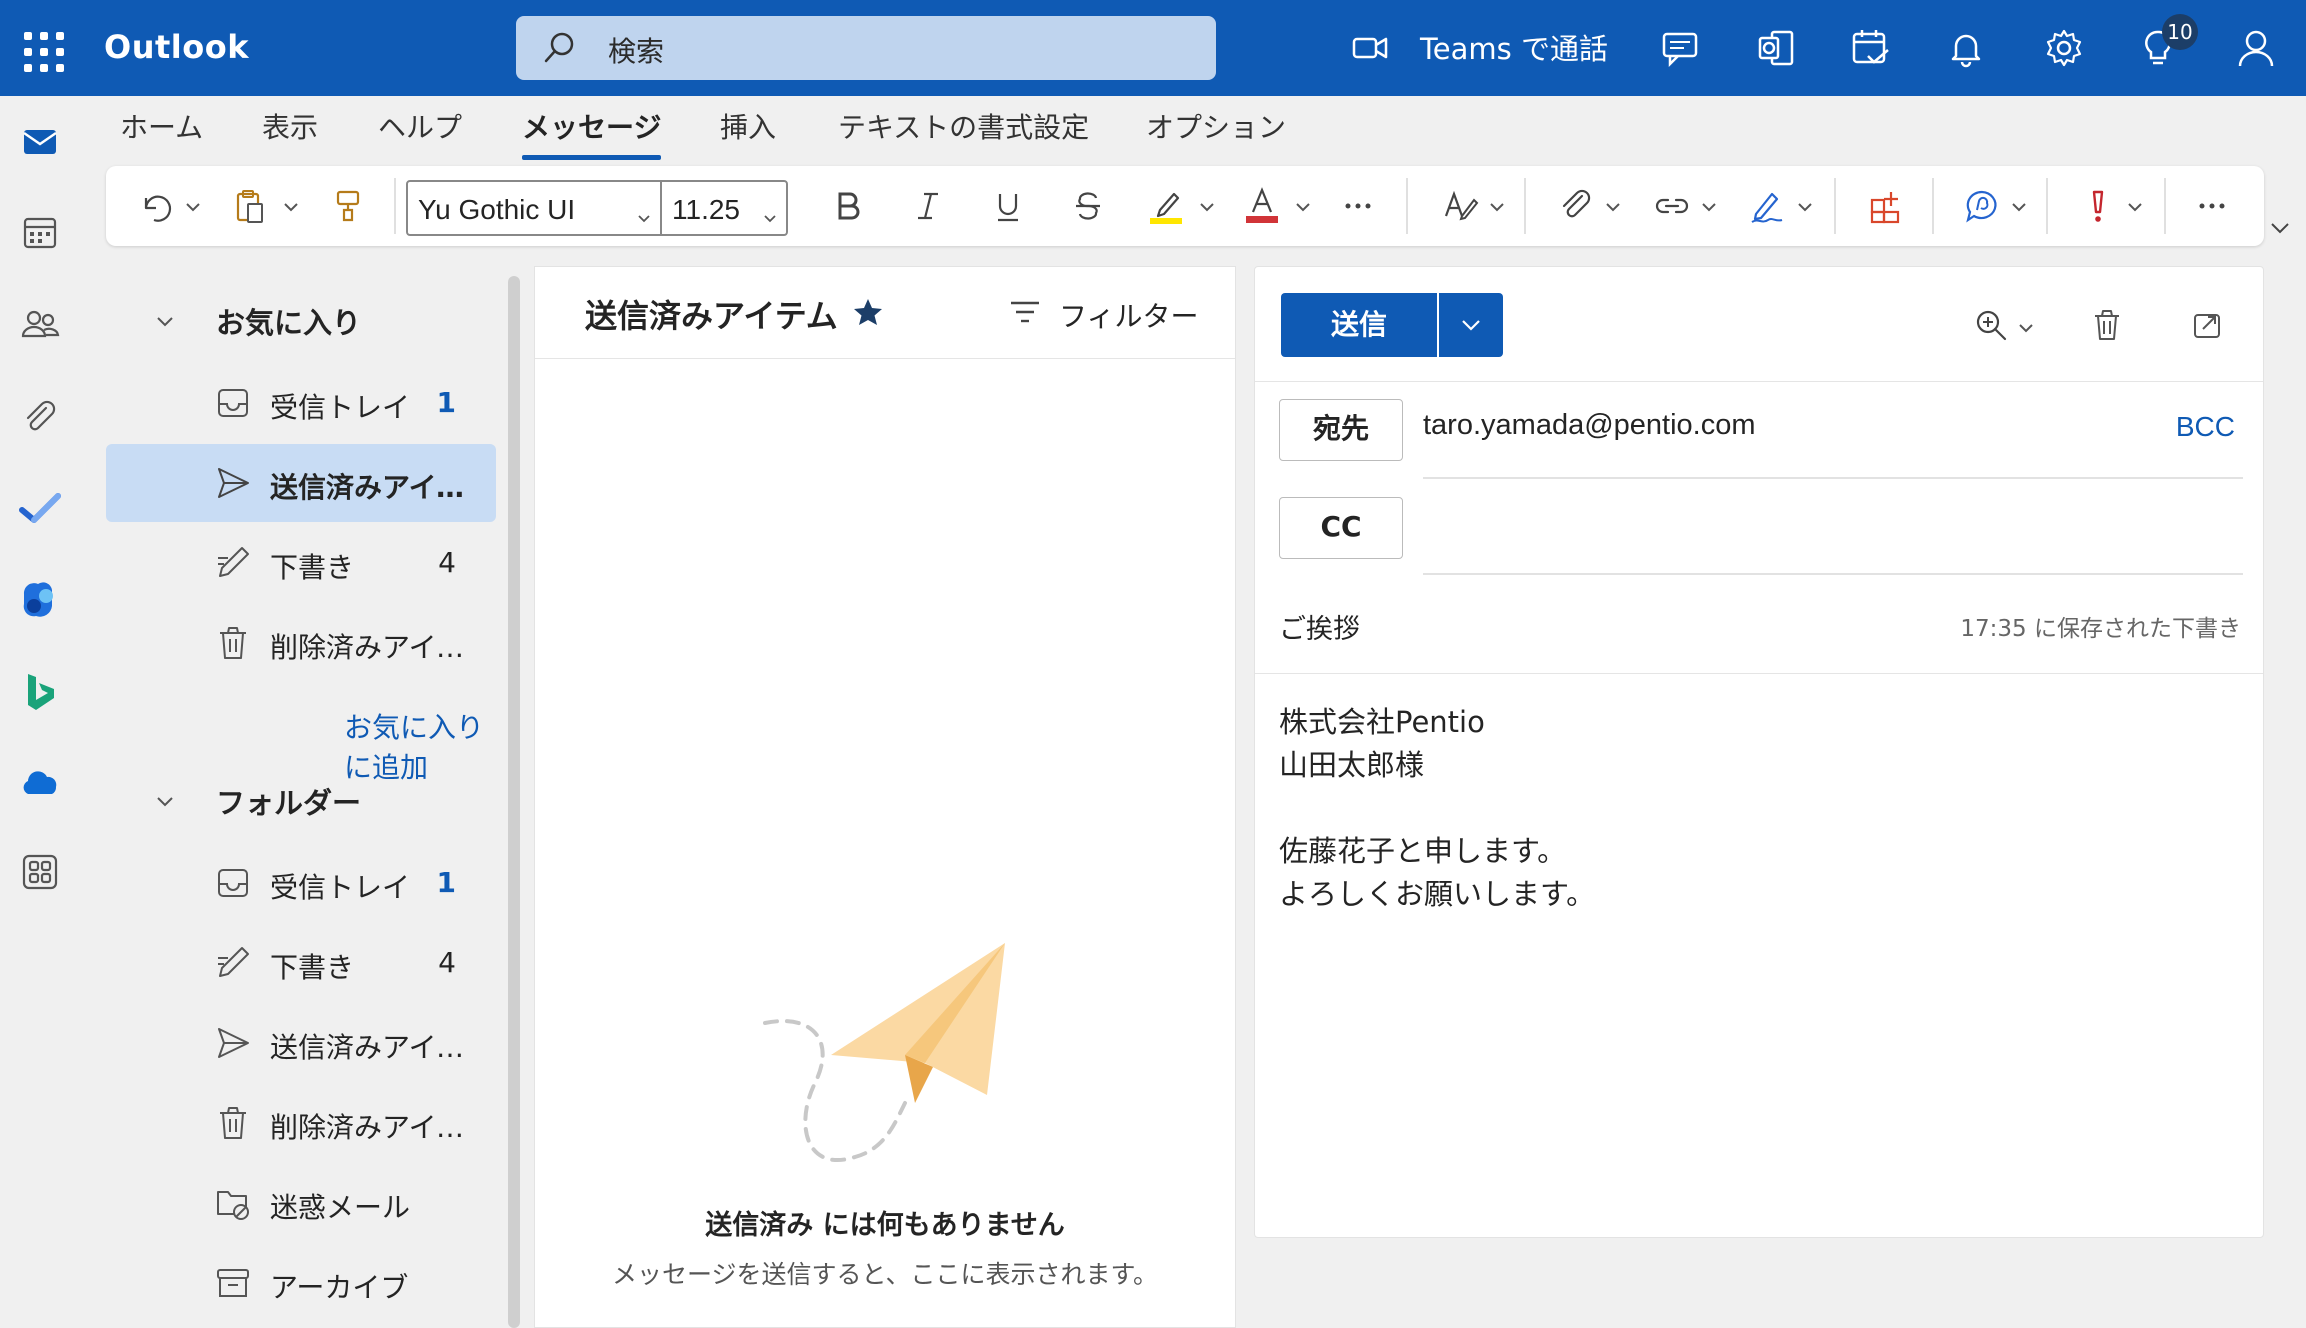 The height and width of the screenshot is (1328, 2306). Describe the element at coordinates (41, 49) in the screenshot. I see `app-launcher-icon` at that location.